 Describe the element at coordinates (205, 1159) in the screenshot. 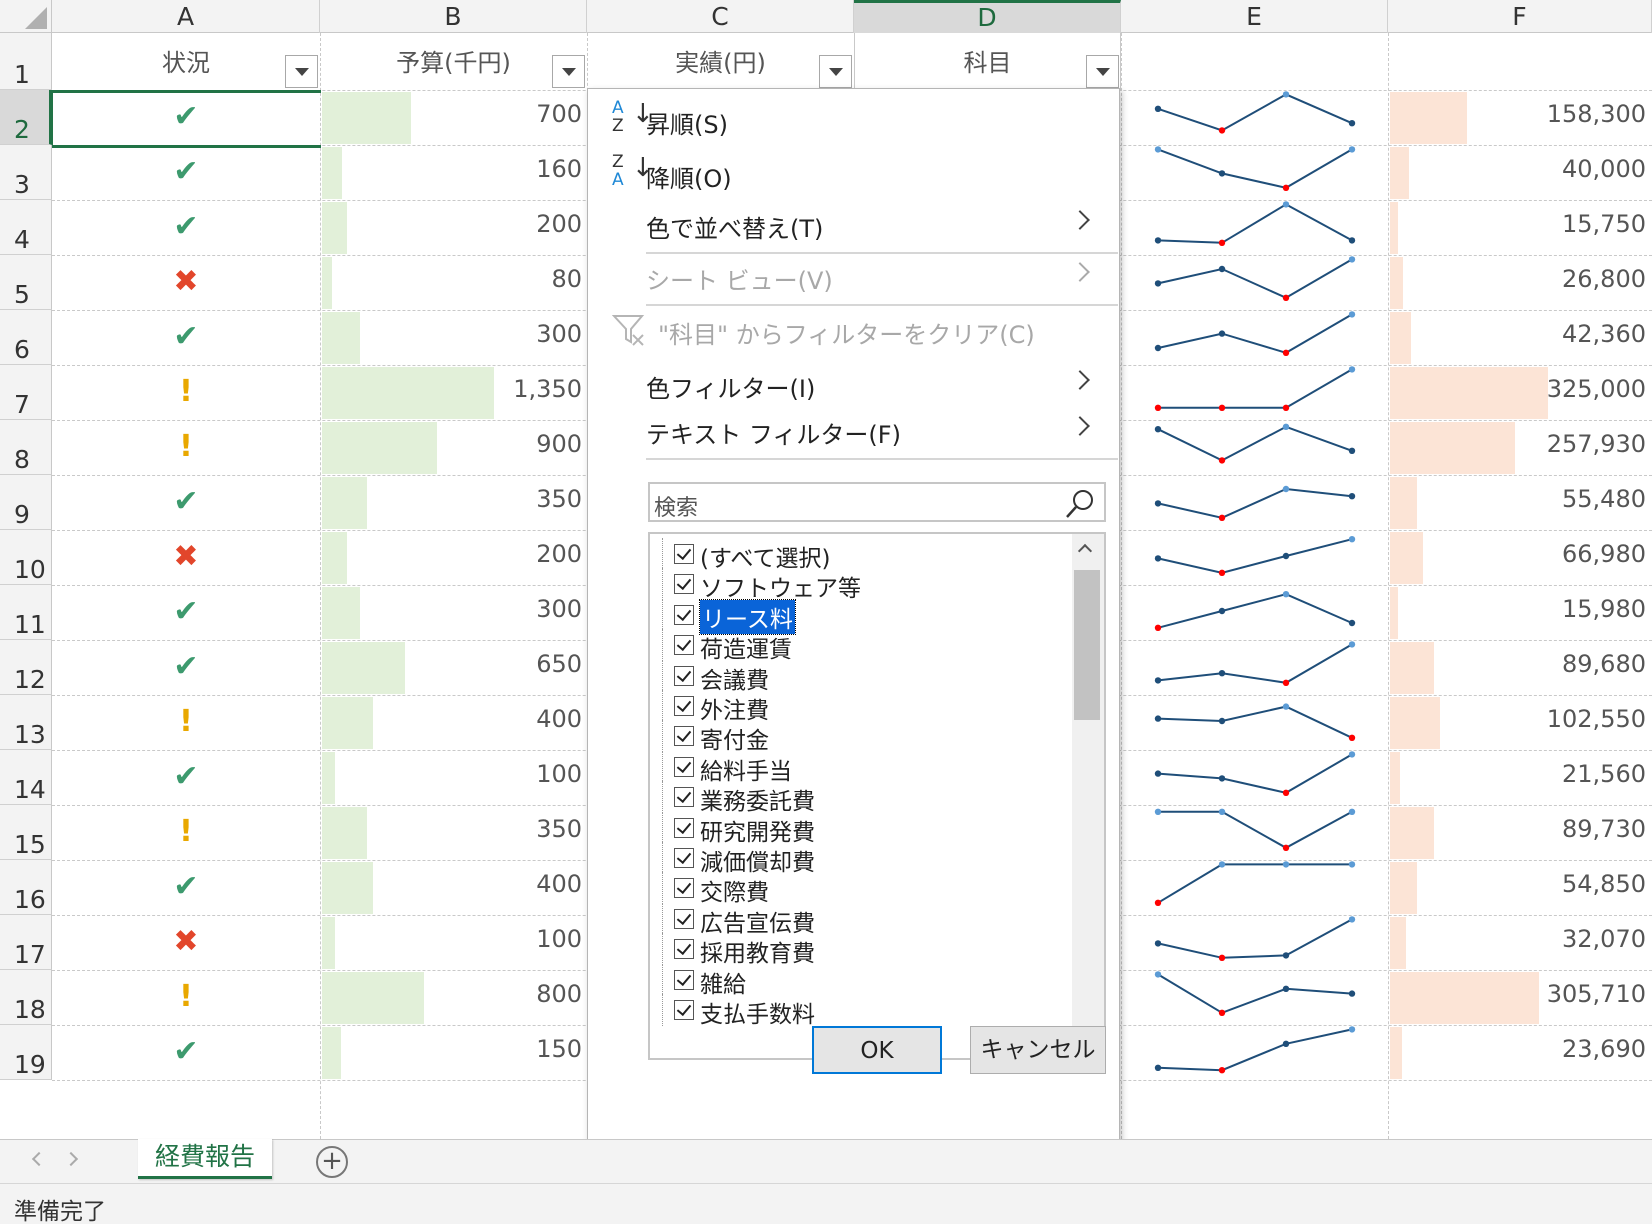

I see `sheet-tab-active: 経費報告` at that location.